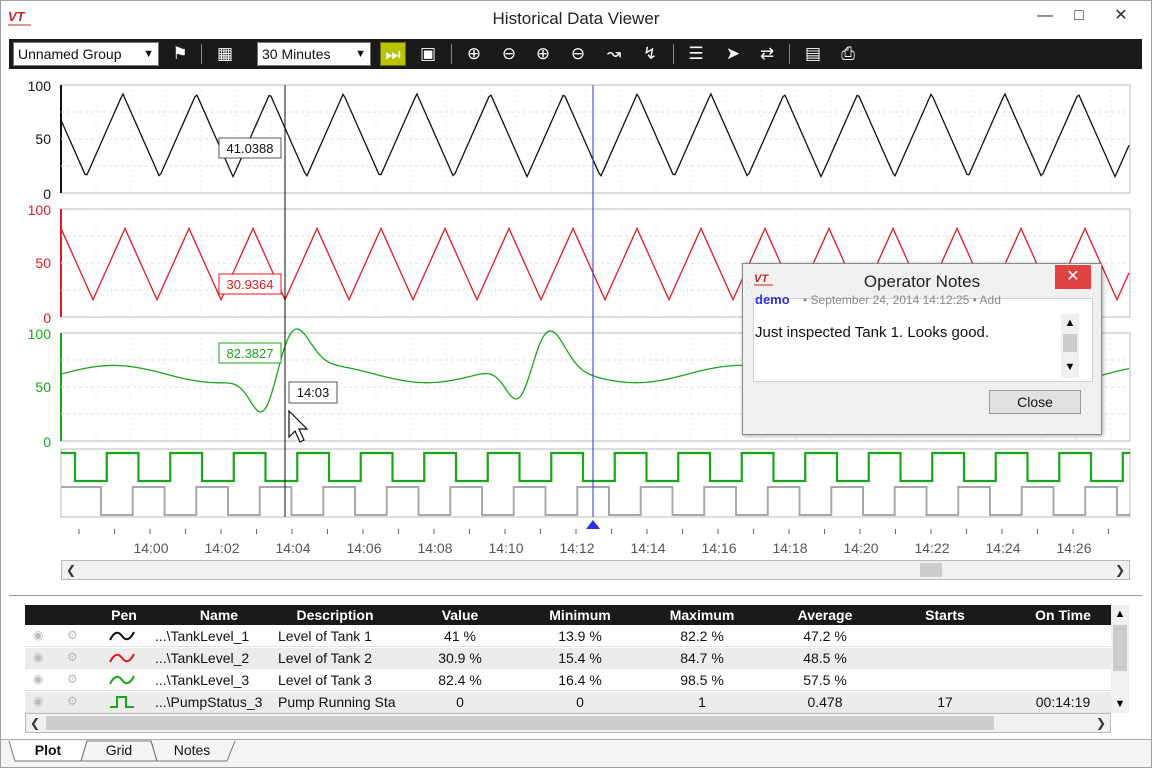 Image resolution: width=1152 pixels, height=768 pixels. I want to click on pan-icon: ⇄, so click(767, 54).